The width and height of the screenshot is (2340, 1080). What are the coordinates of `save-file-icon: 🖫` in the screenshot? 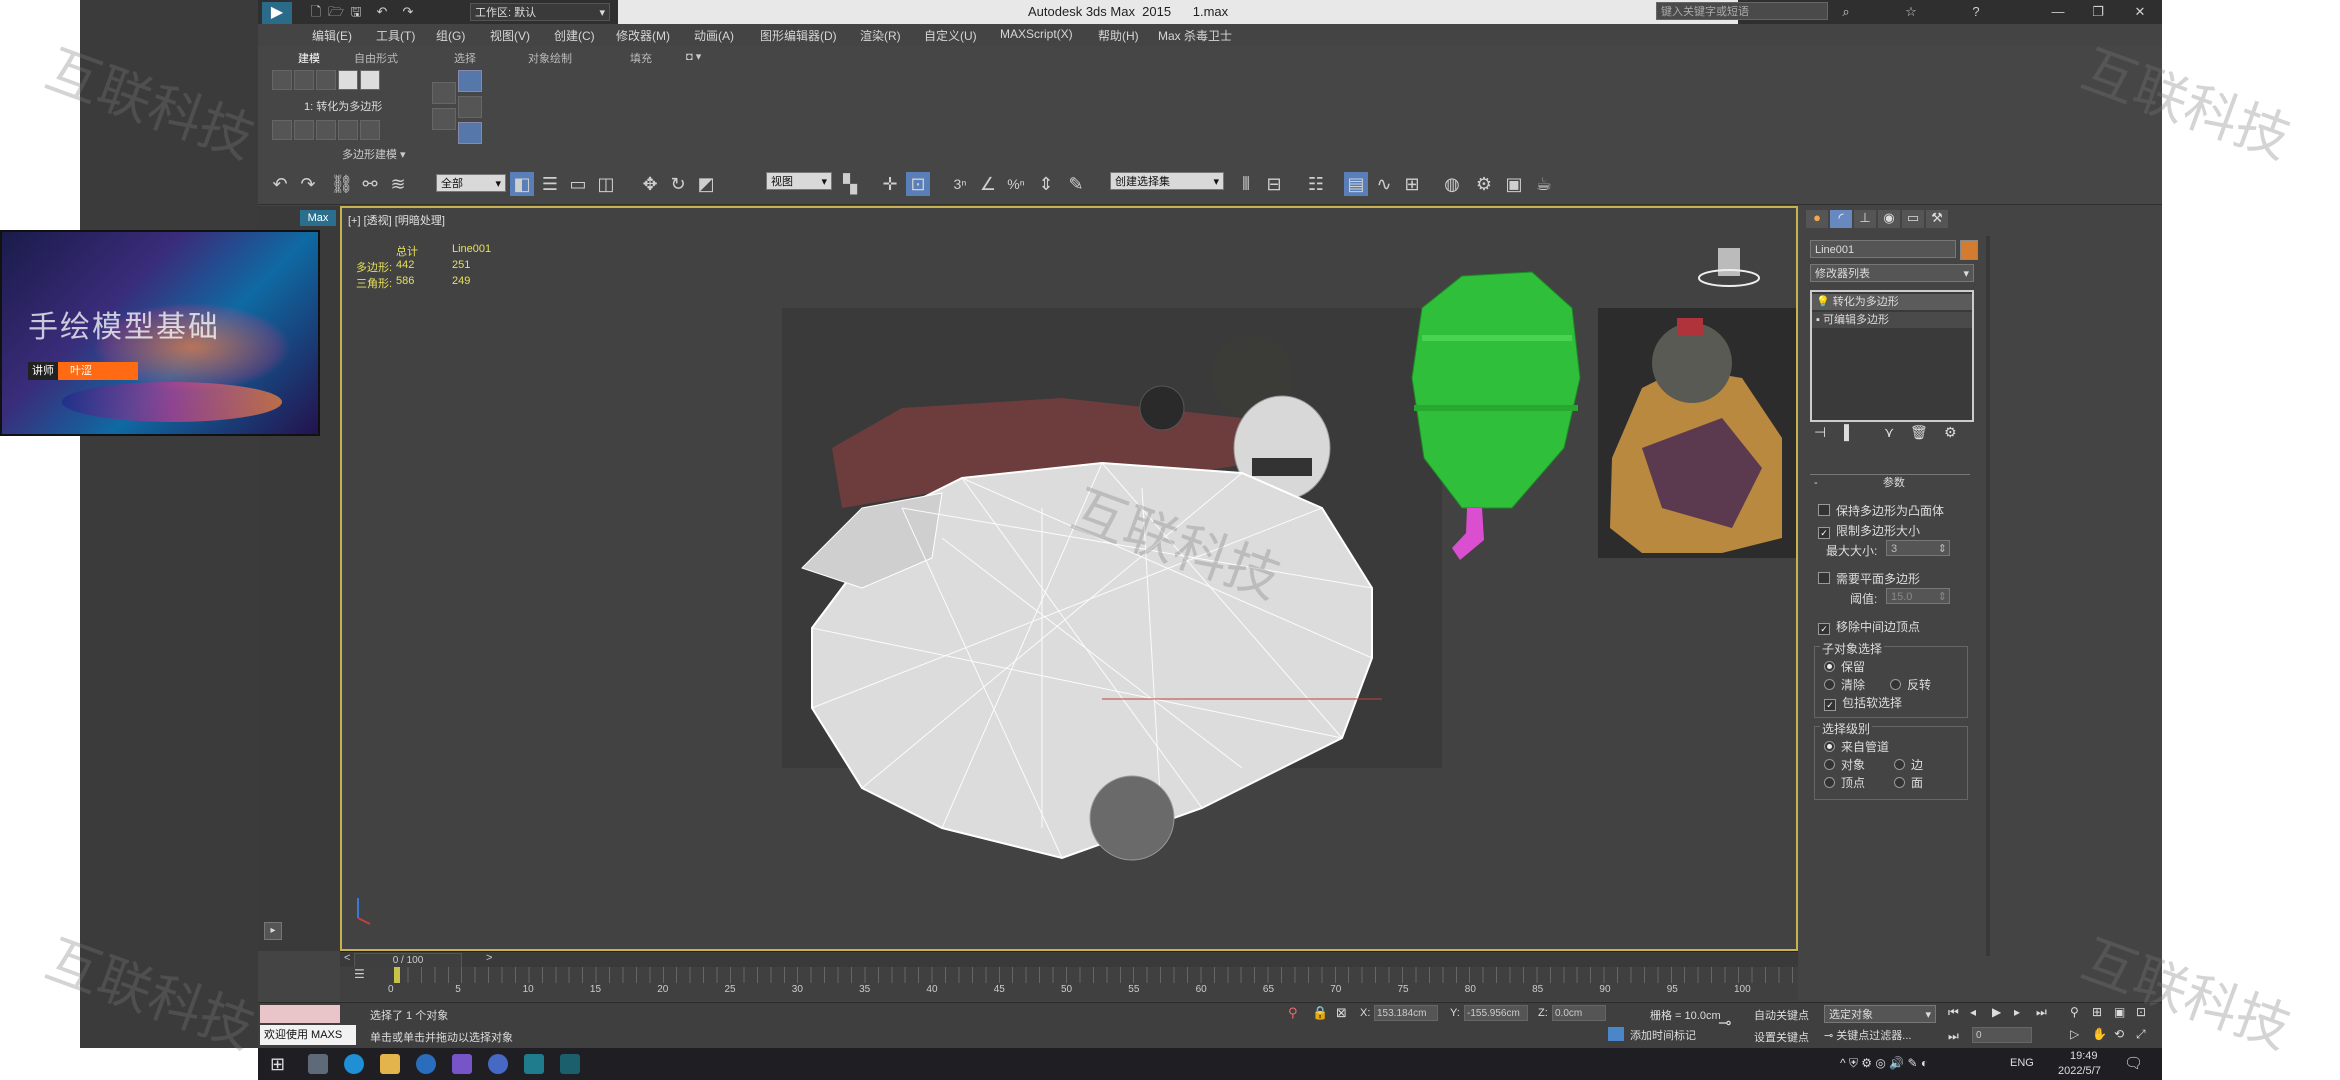 It's located at (356, 12).